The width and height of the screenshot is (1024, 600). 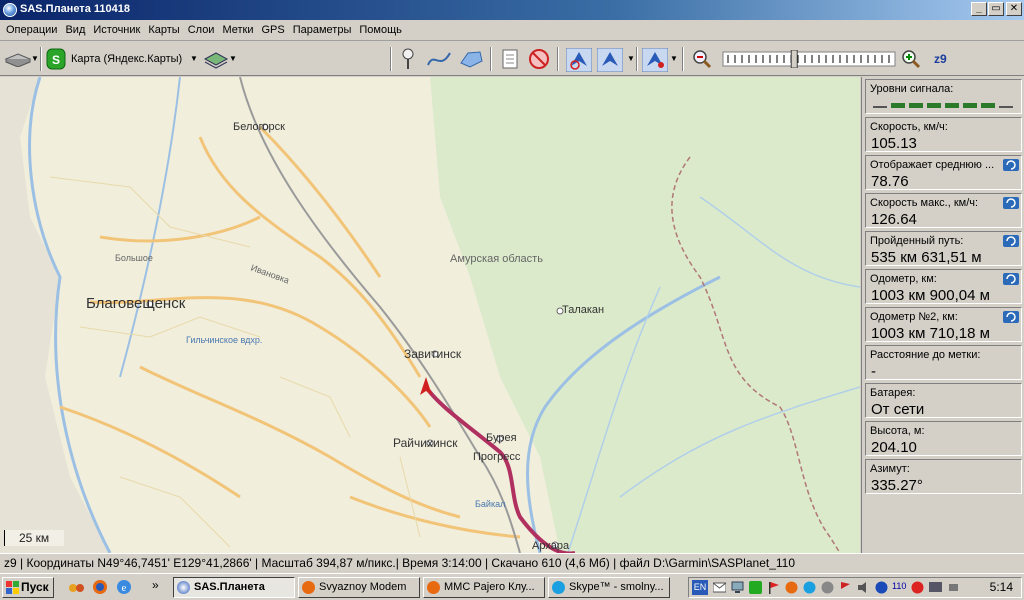 I want to click on toolbar-separator, so click(x=491, y=59).